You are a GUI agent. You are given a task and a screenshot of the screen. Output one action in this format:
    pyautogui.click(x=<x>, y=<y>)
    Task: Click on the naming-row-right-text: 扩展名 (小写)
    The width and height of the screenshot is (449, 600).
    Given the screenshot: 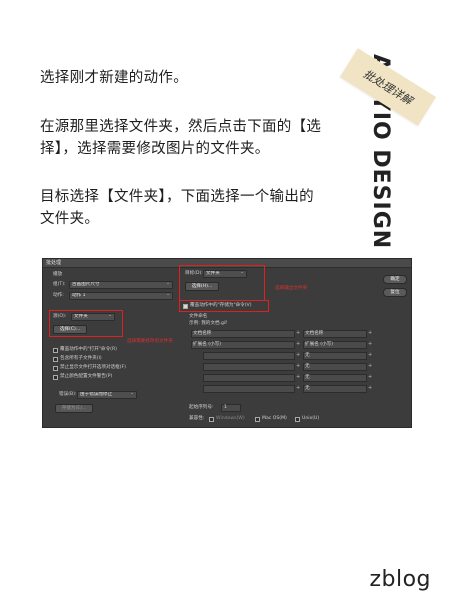 What is the action you would take?
    pyautogui.click(x=319, y=344)
    